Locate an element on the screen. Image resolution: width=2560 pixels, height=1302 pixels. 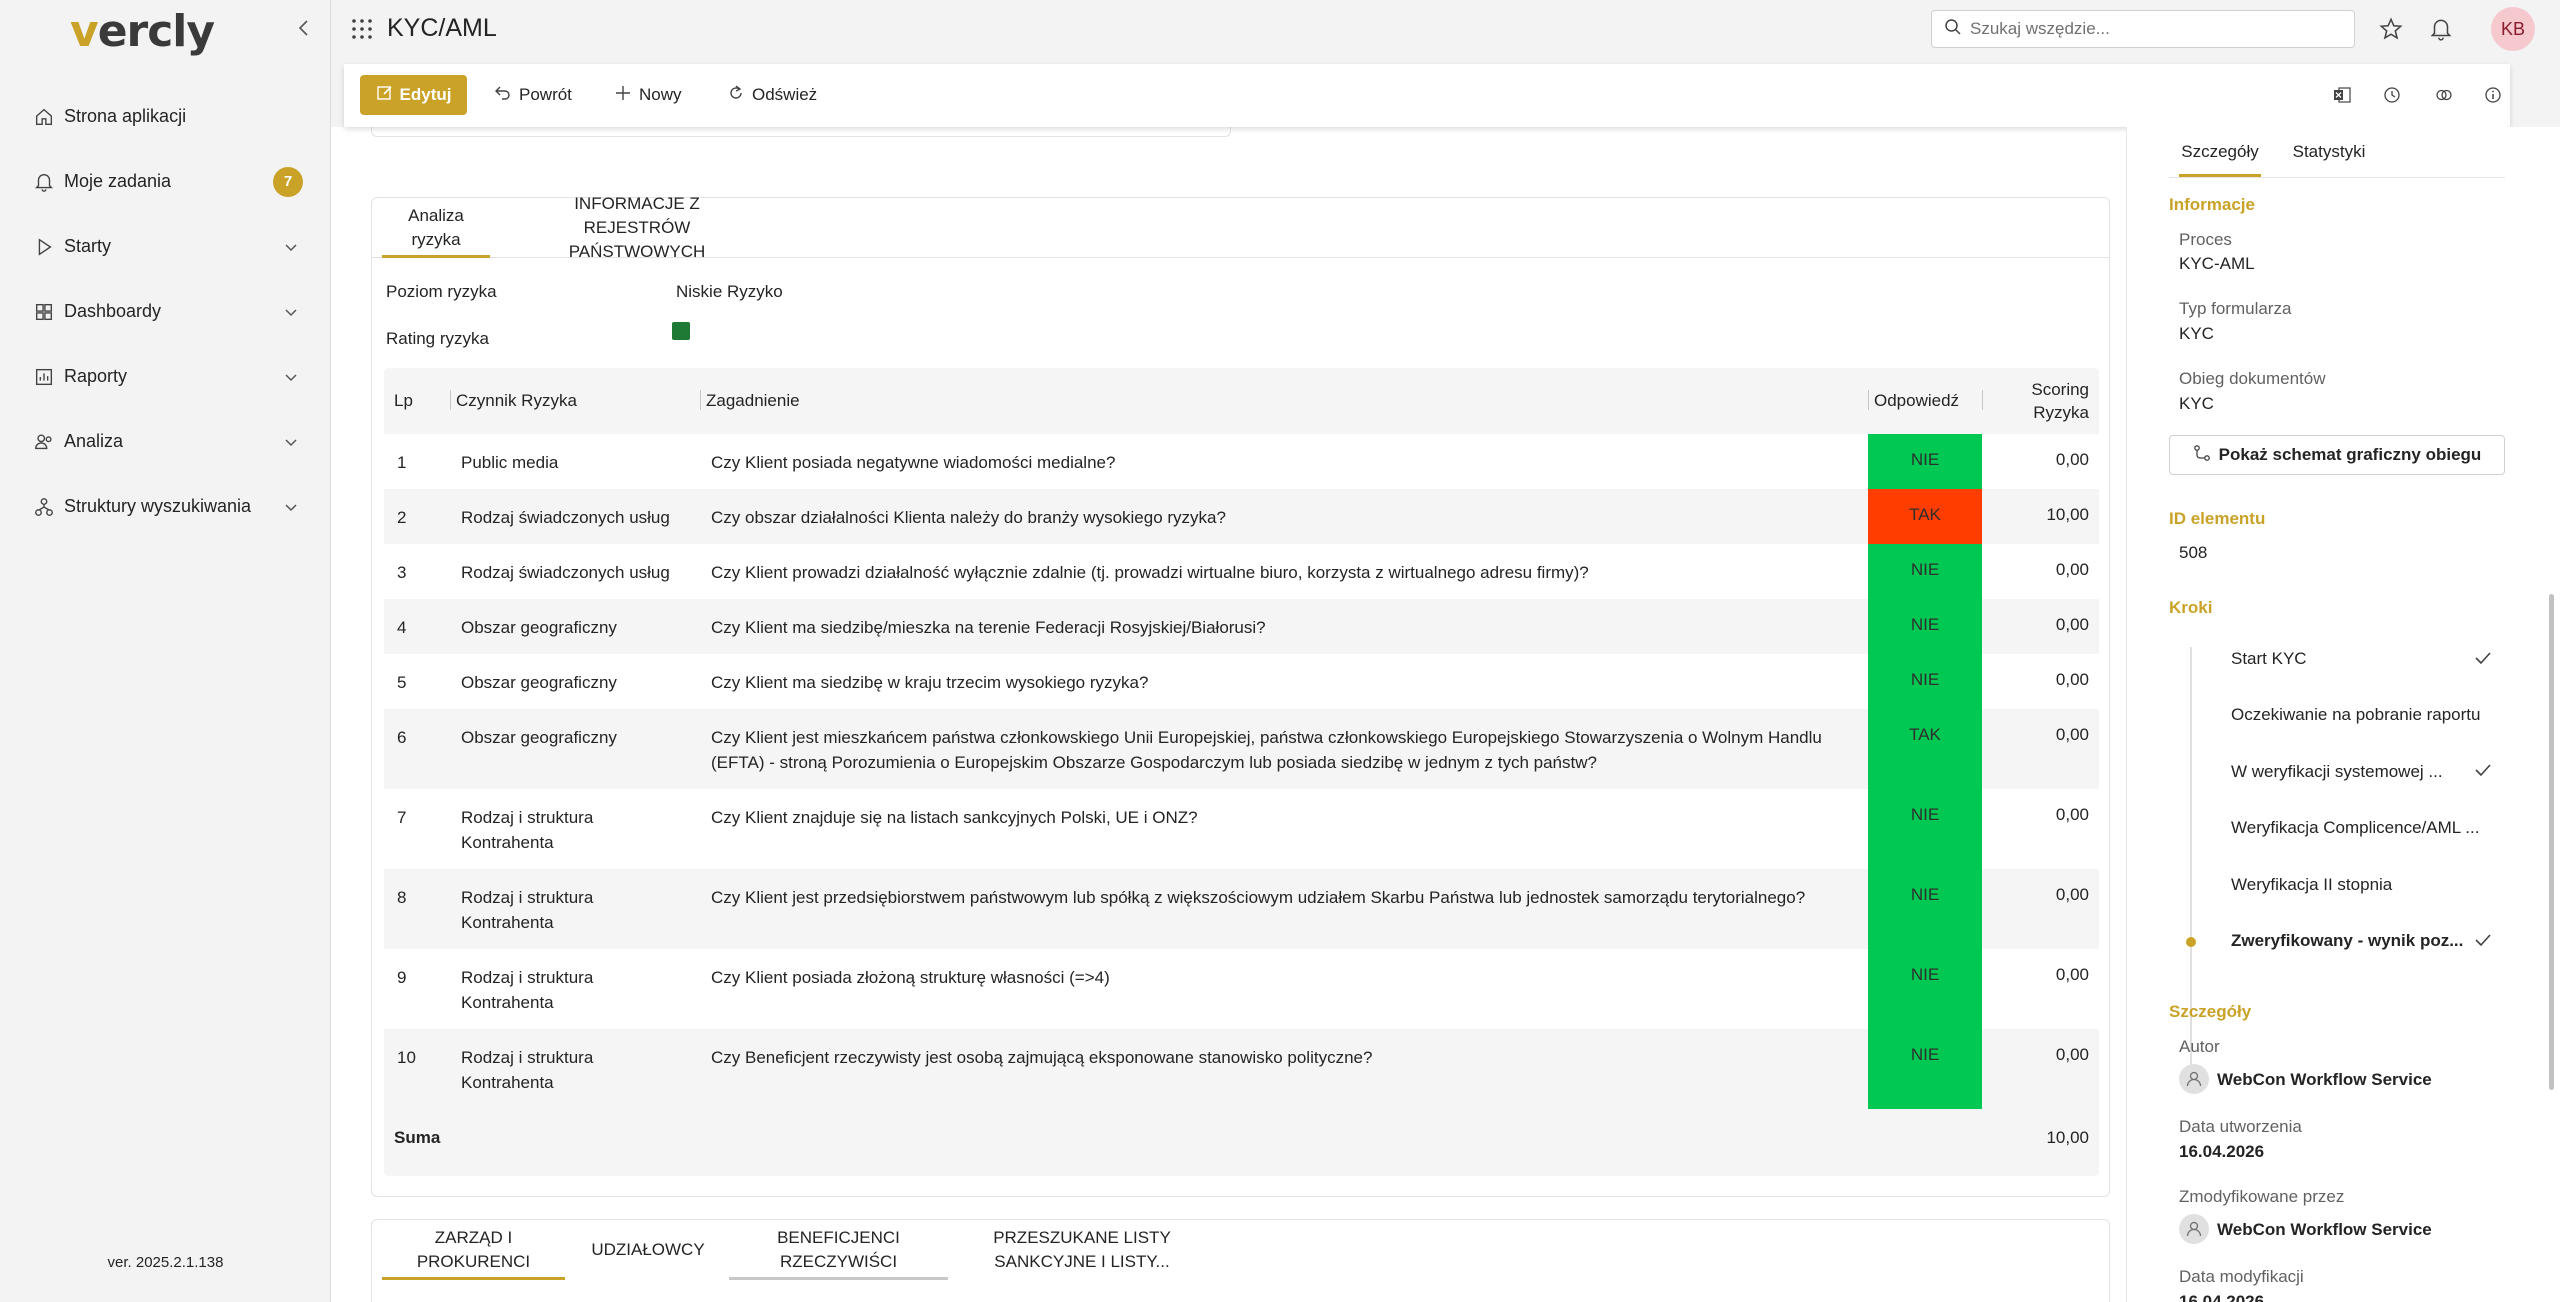
row-factor-line: Rodzaj świadczonych usług is located at coordinates (565, 572).